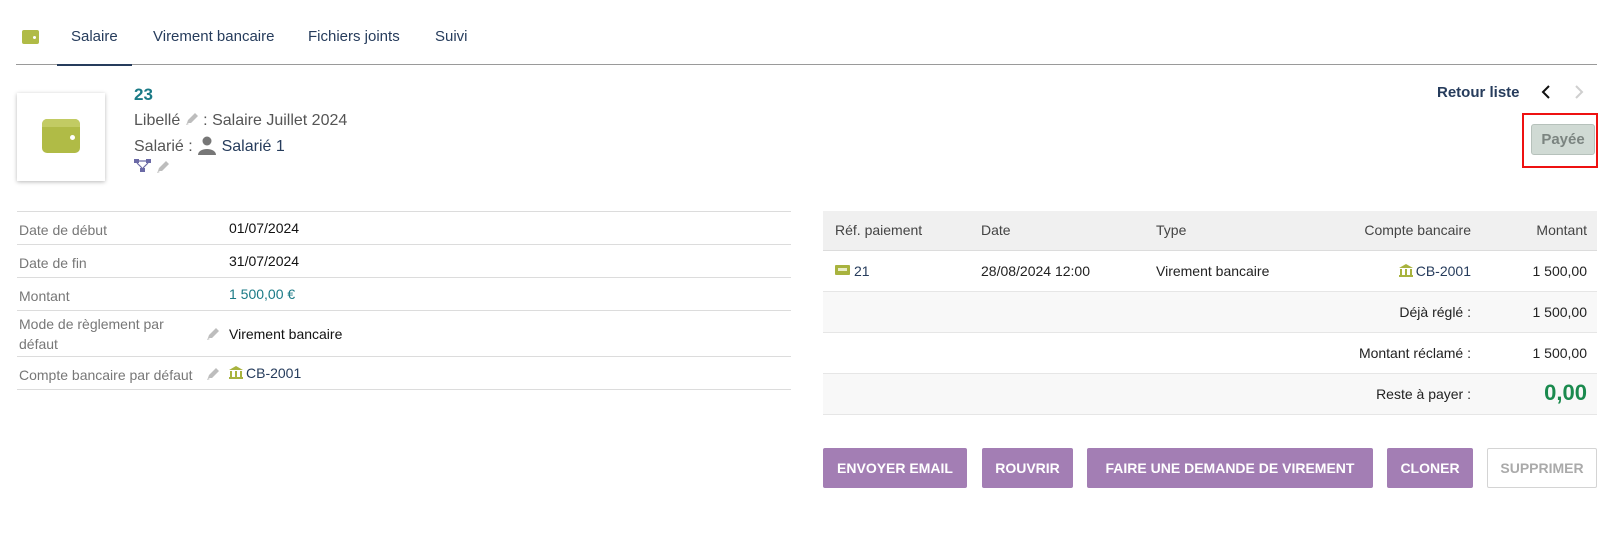 Image resolution: width=1613 pixels, height=544 pixels. Describe the element at coordinates (143, 165) in the screenshot. I see `hierarchy-icon` at that location.